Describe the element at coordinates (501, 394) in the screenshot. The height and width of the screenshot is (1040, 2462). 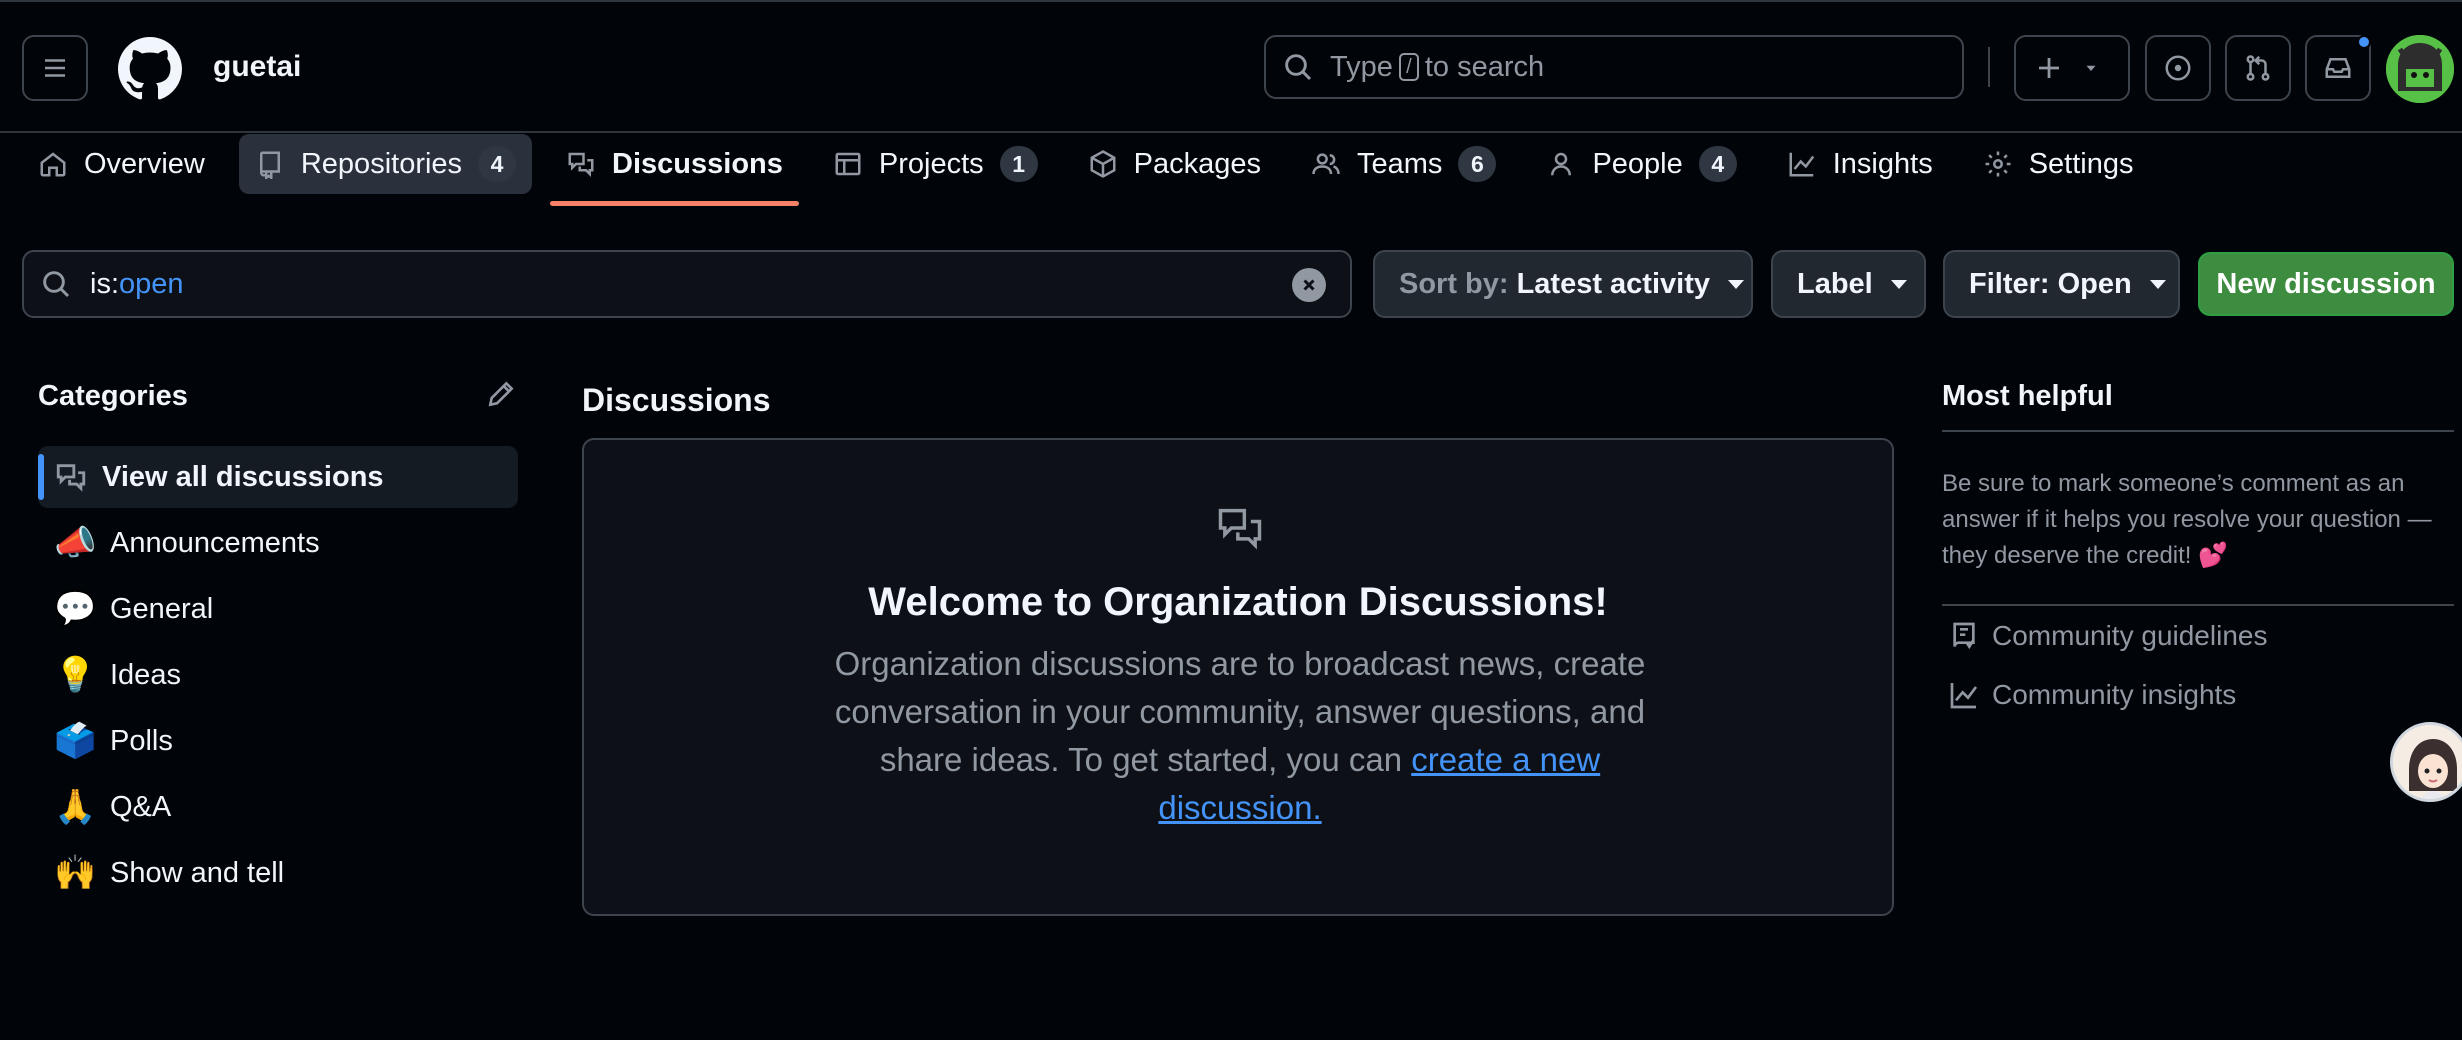
I see `pencil-icon` at that location.